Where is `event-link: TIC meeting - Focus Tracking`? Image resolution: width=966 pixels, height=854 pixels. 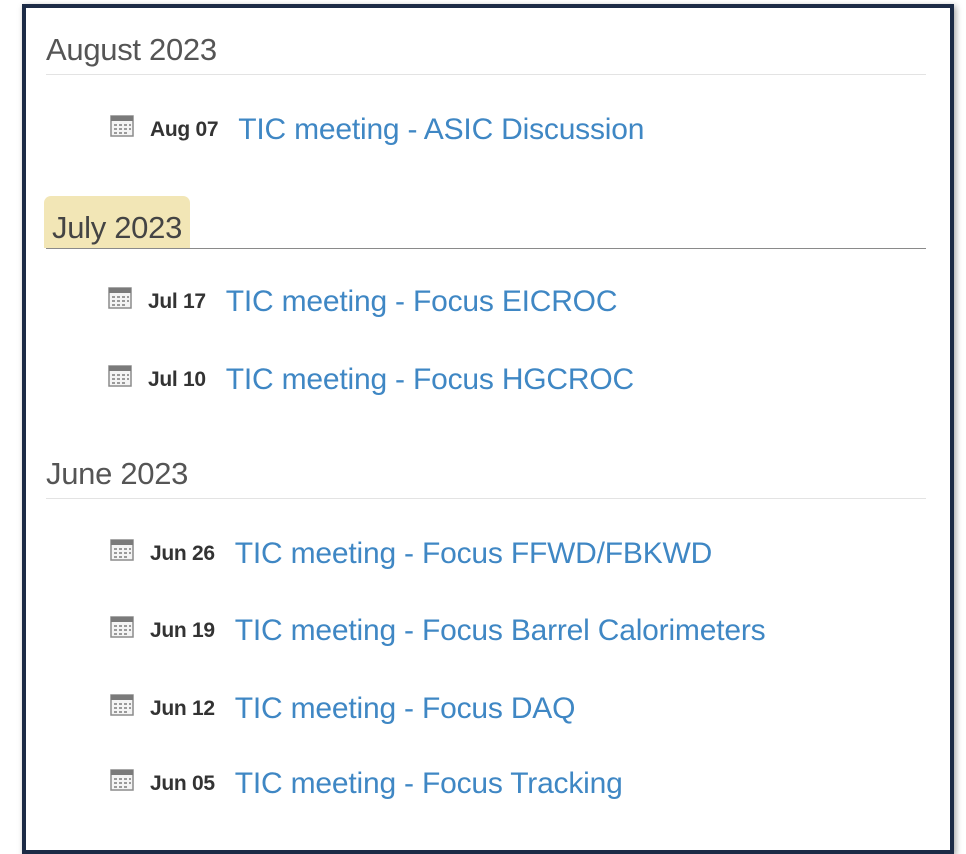 event-link: TIC meeting - Focus Tracking is located at coordinates (429, 784).